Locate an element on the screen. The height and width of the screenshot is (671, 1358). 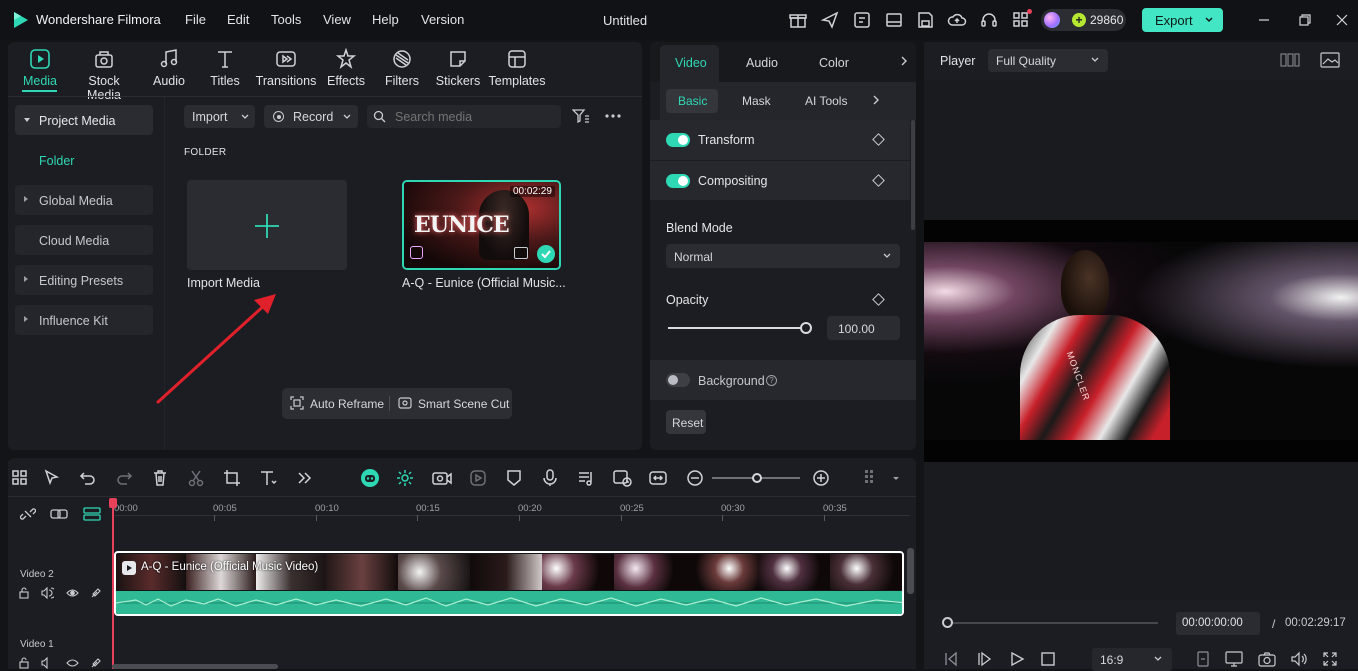
menu-version: Version is located at coordinates (442, 19).